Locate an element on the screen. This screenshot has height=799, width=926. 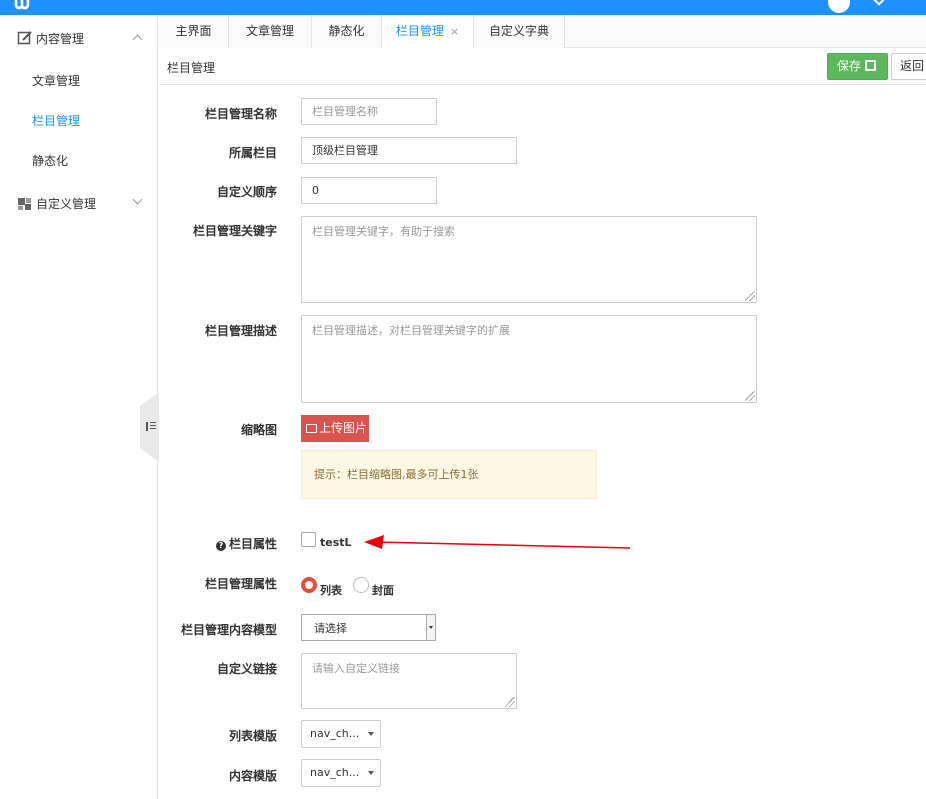
upload-hint: 提示：栏目缩略图,最多可上传1张 is located at coordinates (449, 474).